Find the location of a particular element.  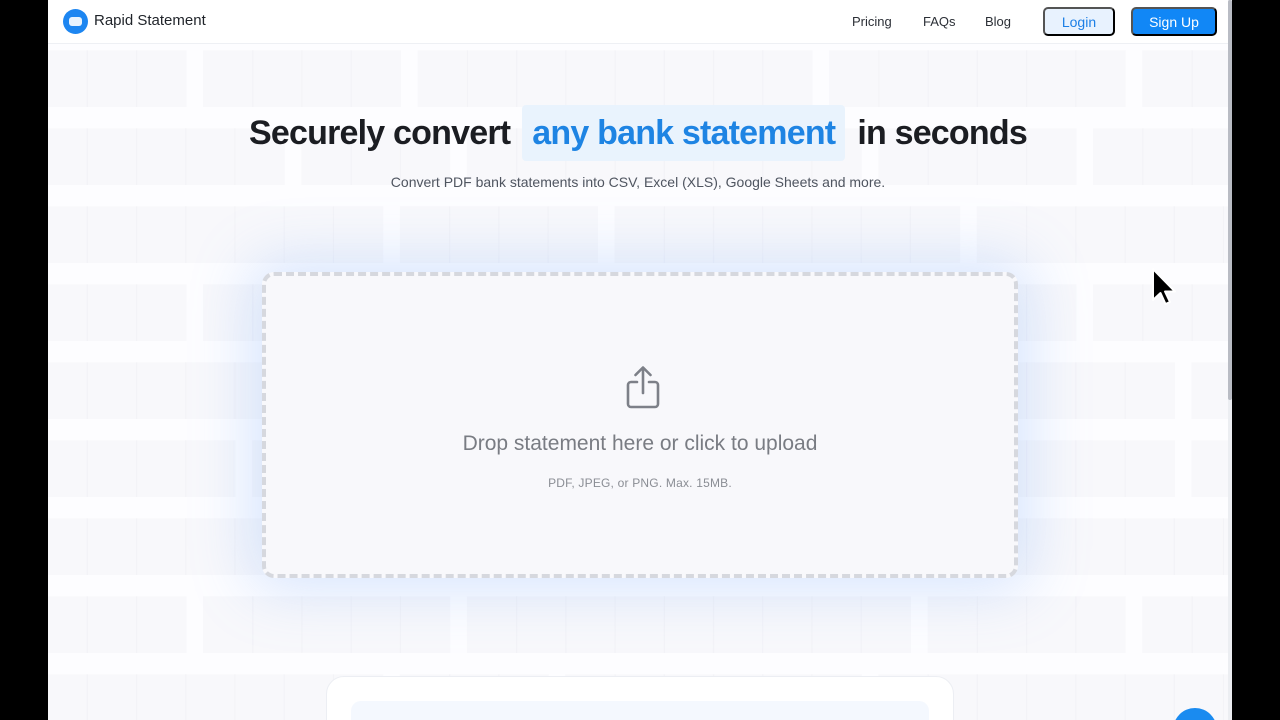

chat-widget-icon is located at coordinates (1195, 714).